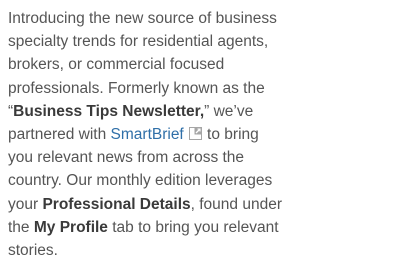 The image size is (395, 269). I want to click on intro-line-2: specialty trends for residential agents,, so click(138, 42).